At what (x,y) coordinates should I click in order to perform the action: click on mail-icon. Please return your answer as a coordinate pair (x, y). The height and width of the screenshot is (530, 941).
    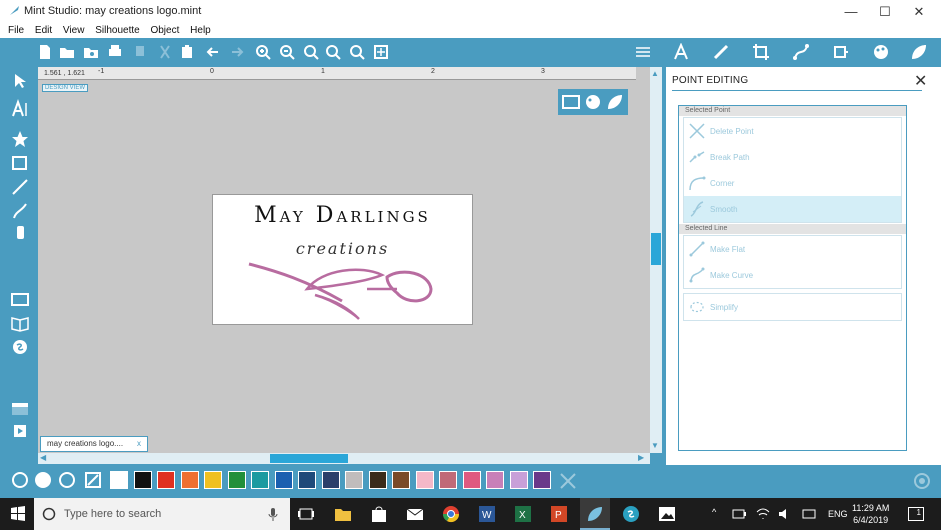
    Looking at the image, I should click on (415, 514).